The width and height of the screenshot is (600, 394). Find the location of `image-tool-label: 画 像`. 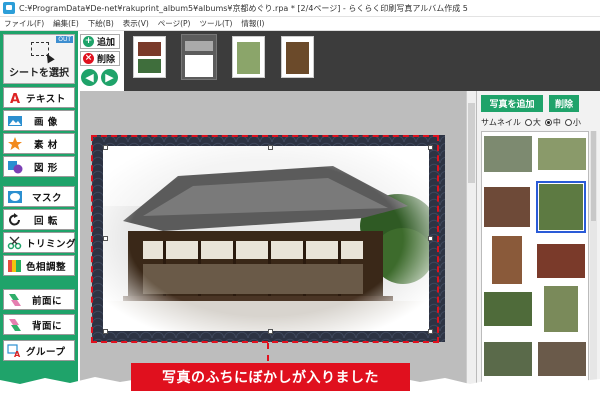

image-tool-label: 画 像 is located at coordinates (46, 122).